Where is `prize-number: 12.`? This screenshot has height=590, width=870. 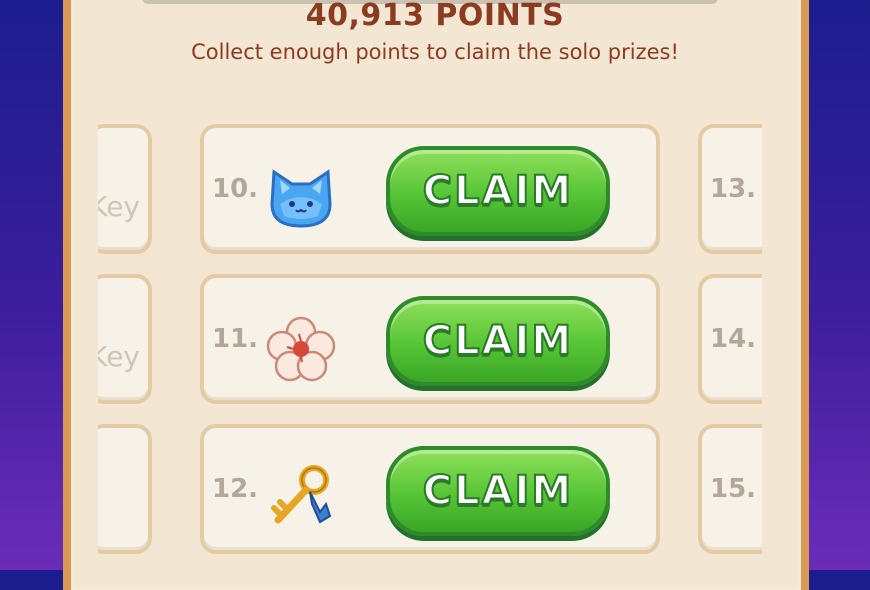 prize-number: 12. is located at coordinates (235, 489).